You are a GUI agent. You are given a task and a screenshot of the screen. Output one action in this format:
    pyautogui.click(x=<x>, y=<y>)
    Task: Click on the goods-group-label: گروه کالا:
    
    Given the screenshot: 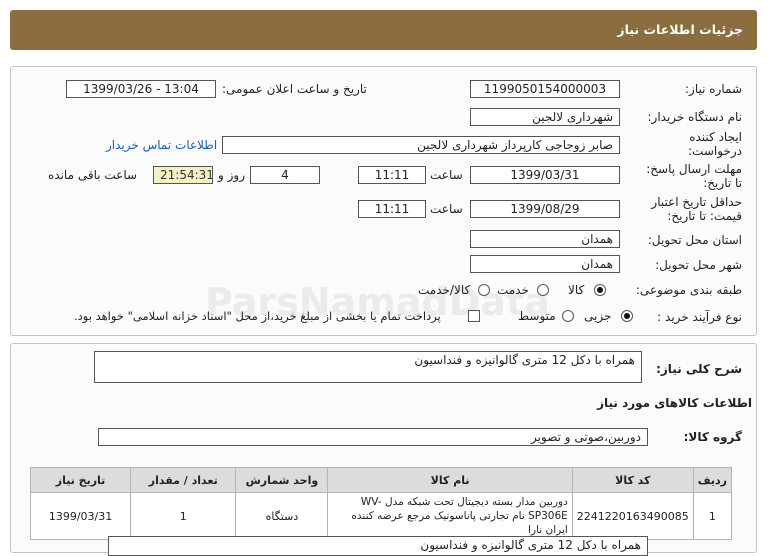 What is the action you would take?
    pyautogui.click(x=712, y=437)
    